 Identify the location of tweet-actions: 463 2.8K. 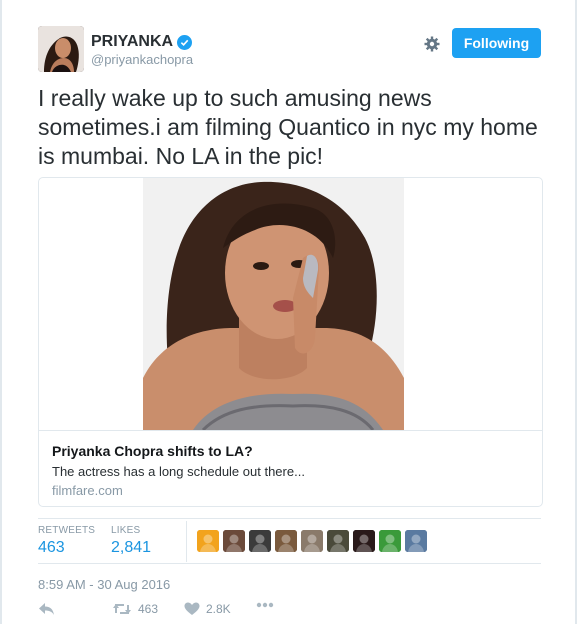
(188, 612).